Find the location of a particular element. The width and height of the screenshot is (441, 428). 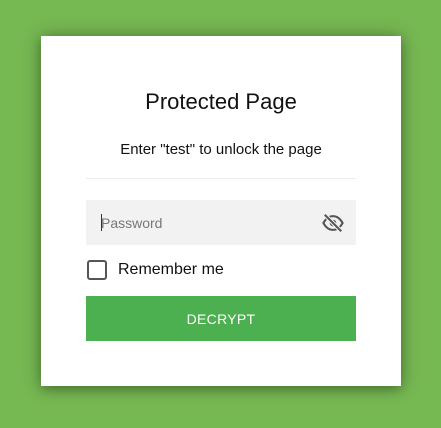

page-title: Protected Page is located at coordinates (221, 101).